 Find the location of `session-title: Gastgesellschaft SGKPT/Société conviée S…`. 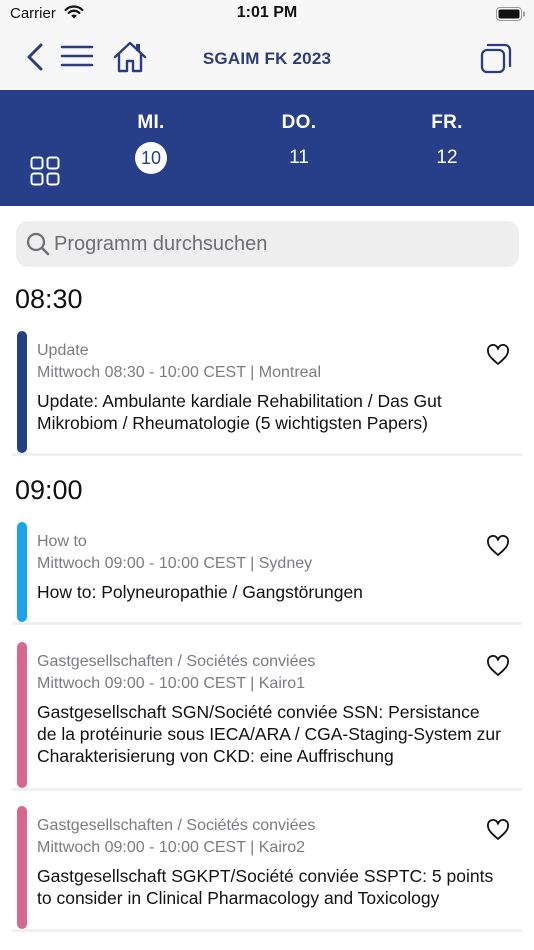

session-title: Gastgesellschaft SGKPT/Société conviée S… is located at coordinates (265, 887).